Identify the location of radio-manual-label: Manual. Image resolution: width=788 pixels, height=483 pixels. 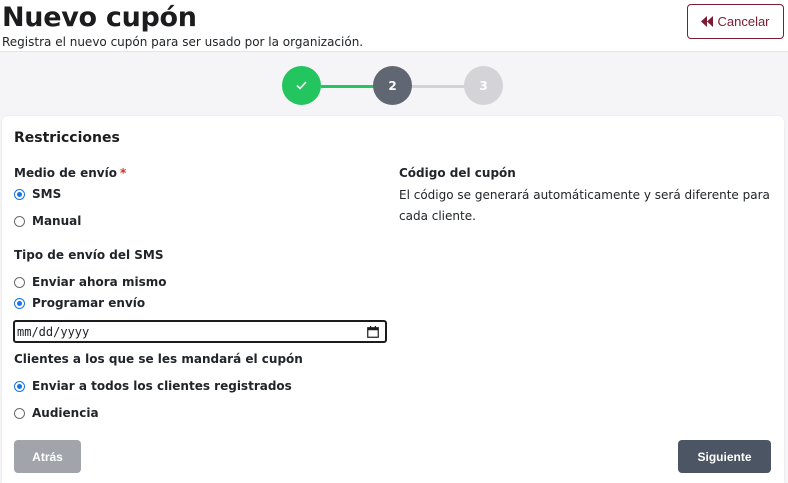
(57, 221).